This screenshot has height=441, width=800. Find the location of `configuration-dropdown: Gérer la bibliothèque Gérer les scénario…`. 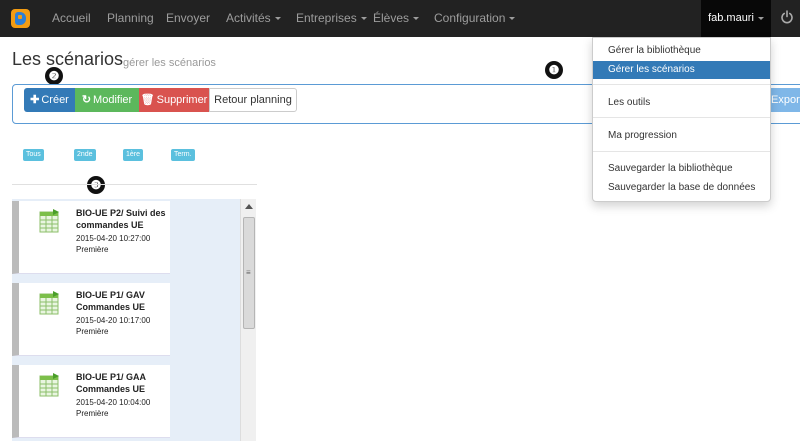

configuration-dropdown: Gérer la bibliothèque Gérer les scénario… is located at coordinates (681, 119).